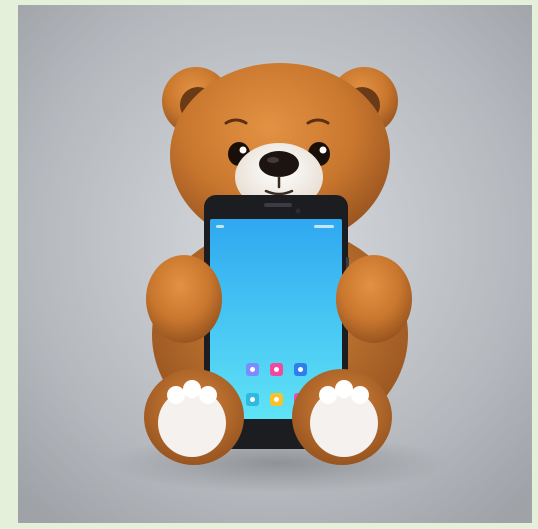 The width and height of the screenshot is (538, 529). Describe the element at coordinates (220, 226) in the screenshot. I see `status-bar-time` at that location.